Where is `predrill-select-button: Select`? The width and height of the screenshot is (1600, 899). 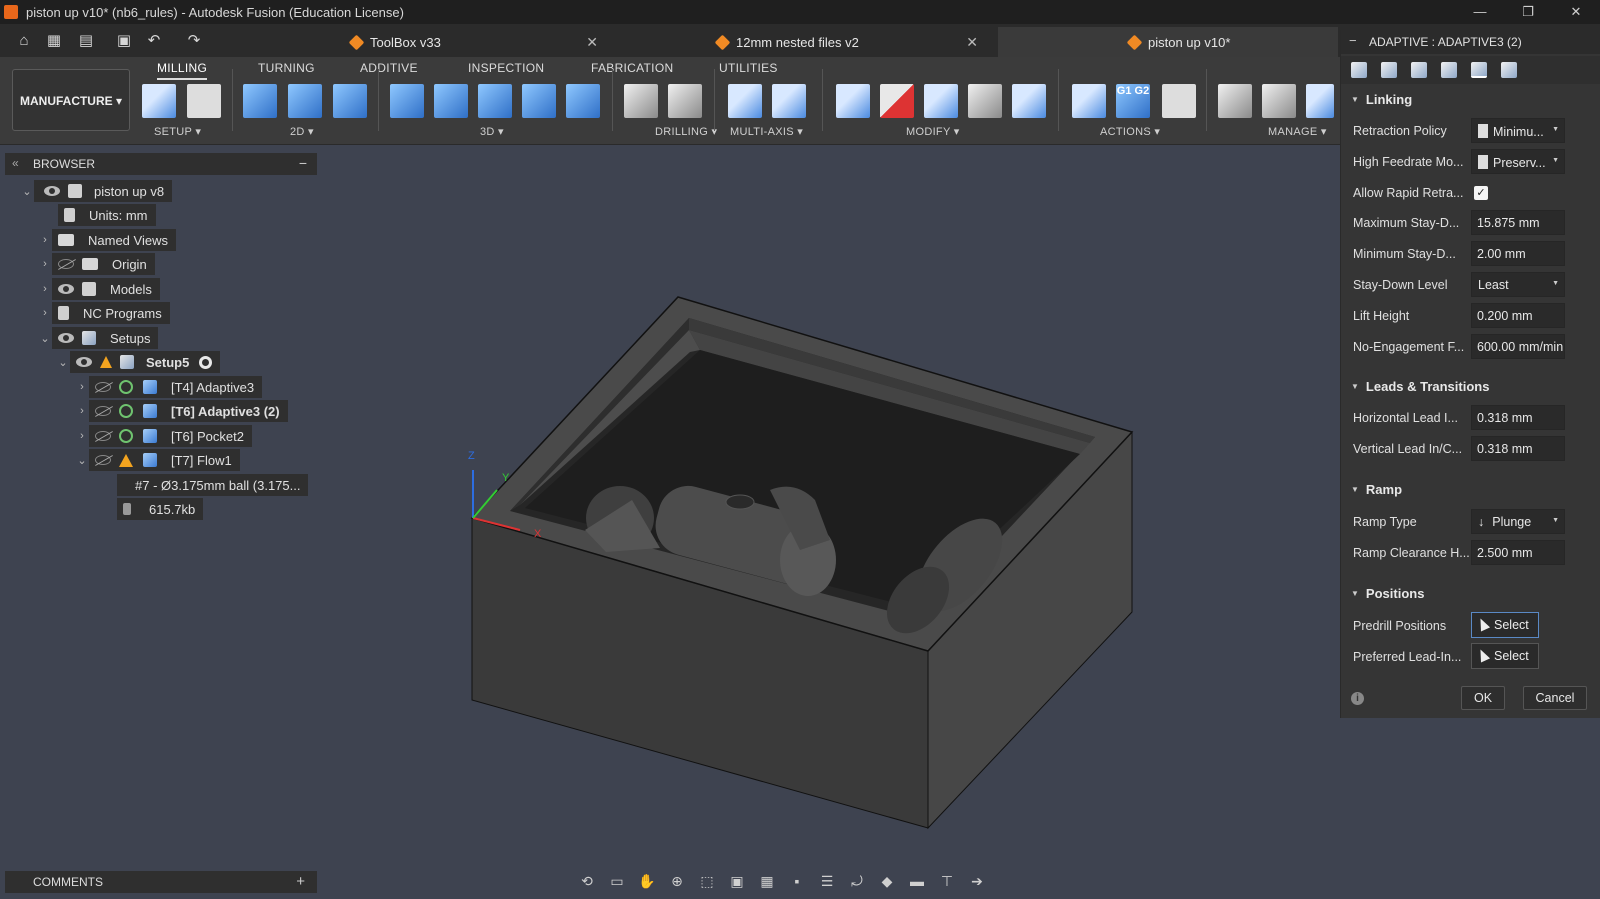 predrill-select-button: Select is located at coordinates (1505, 625).